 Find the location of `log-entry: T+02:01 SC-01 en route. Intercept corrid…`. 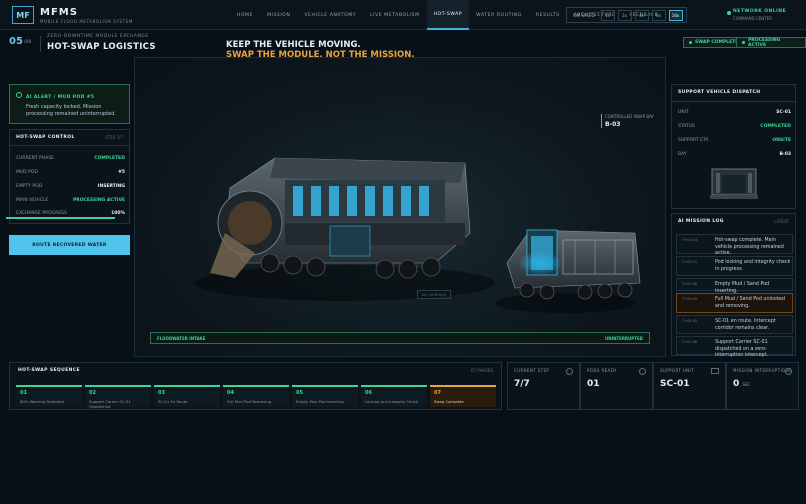

log-entry: T+02:01 SC-01 en route. Intercept corrid… is located at coordinates (734, 324).